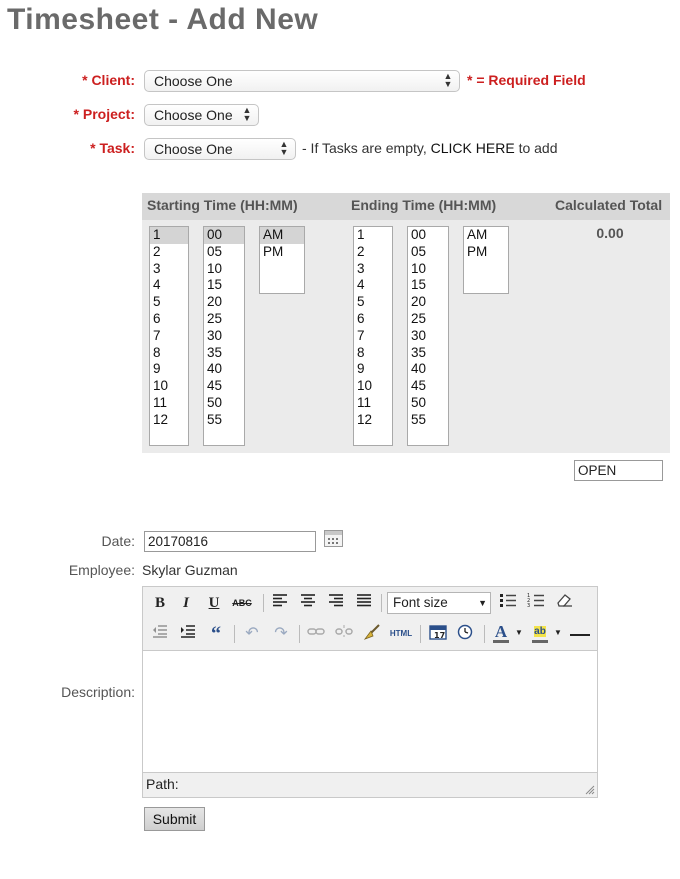 Image resolution: width=680 pixels, height=879 pixels. What do you see at coordinates (247, 114) in the screenshot?
I see `chevron-updown-icon: ▲ ▼` at bounding box center [247, 114].